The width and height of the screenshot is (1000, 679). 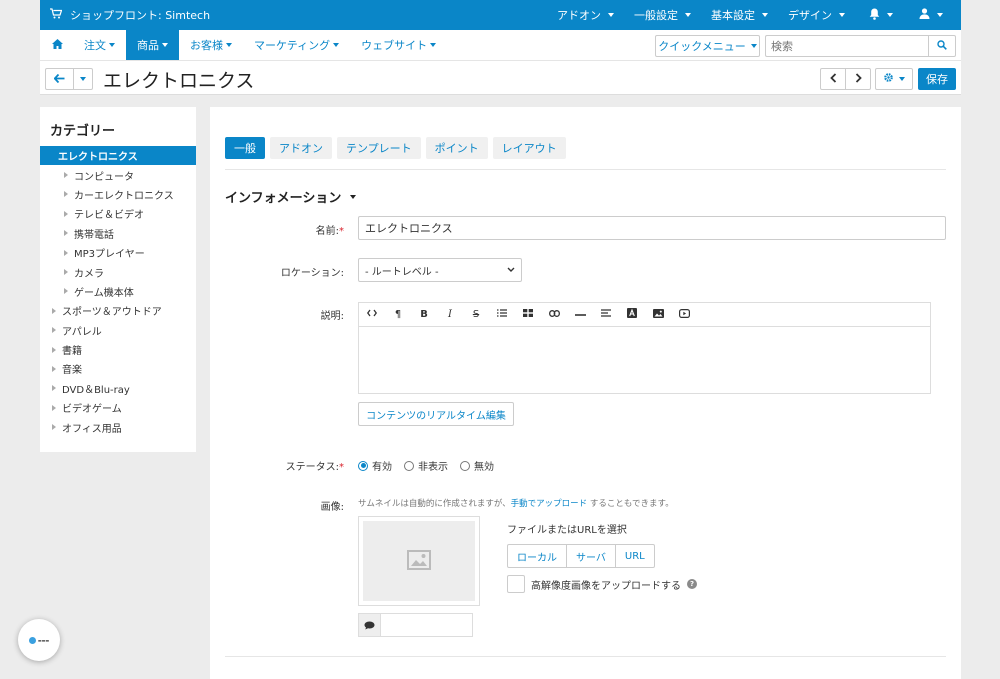 What do you see at coordinates (692, 584) in the screenshot?
I see `help-icon: ?` at bounding box center [692, 584].